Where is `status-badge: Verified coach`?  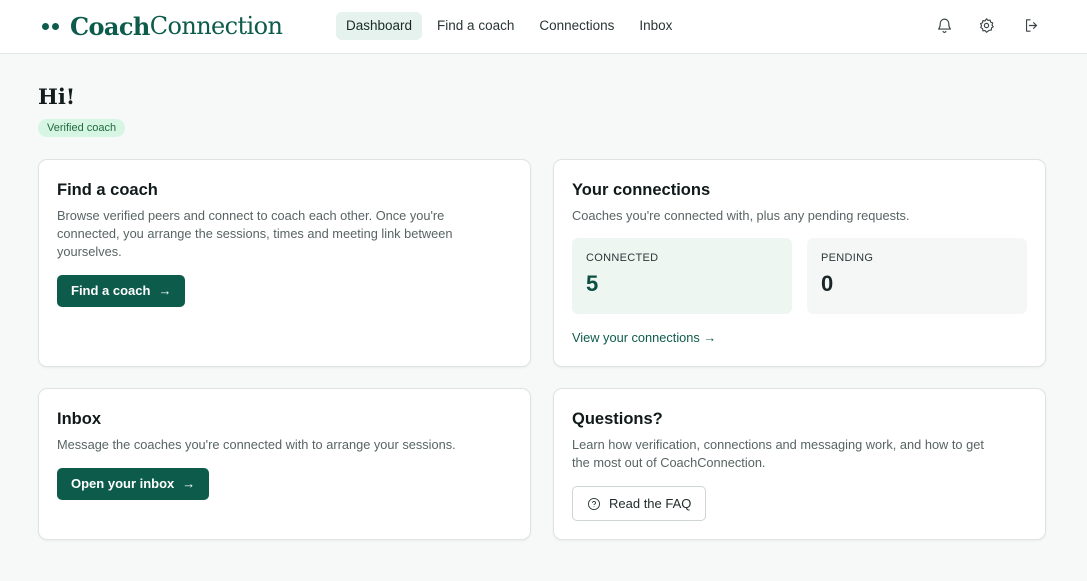
status-badge: Verified coach is located at coordinates (82, 128).